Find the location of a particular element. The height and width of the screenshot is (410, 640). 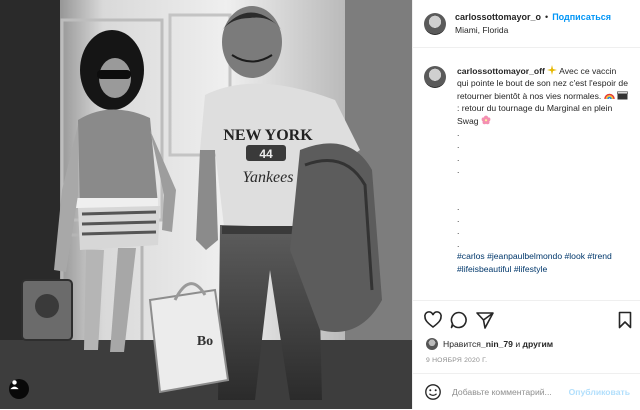

share-icon is located at coordinates (485, 320).